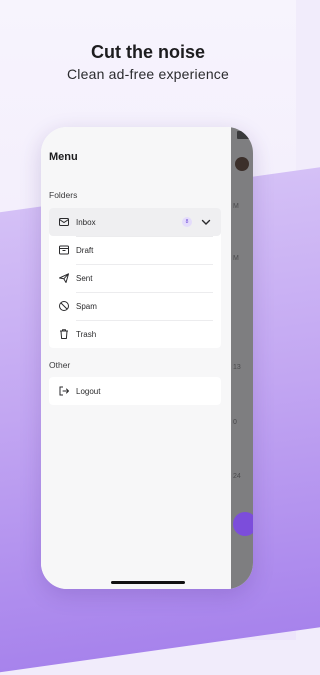 The width and height of the screenshot is (320, 675). I want to click on chevron-down-icon, so click(206, 222).